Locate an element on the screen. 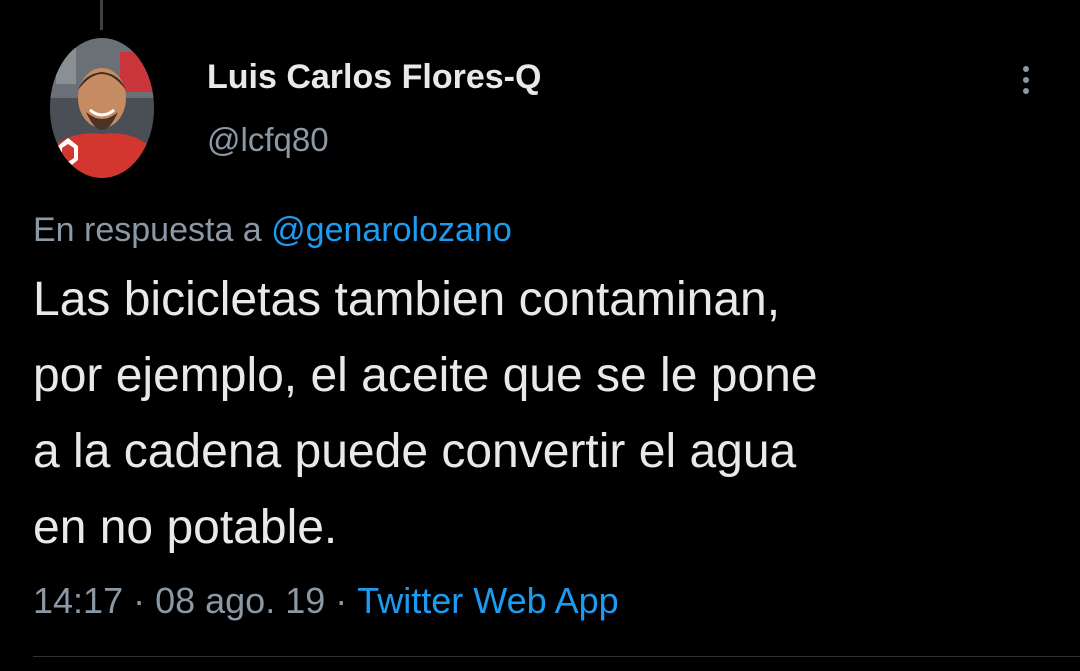 The height and width of the screenshot is (671, 1080). avatar is located at coordinates (102, 108).